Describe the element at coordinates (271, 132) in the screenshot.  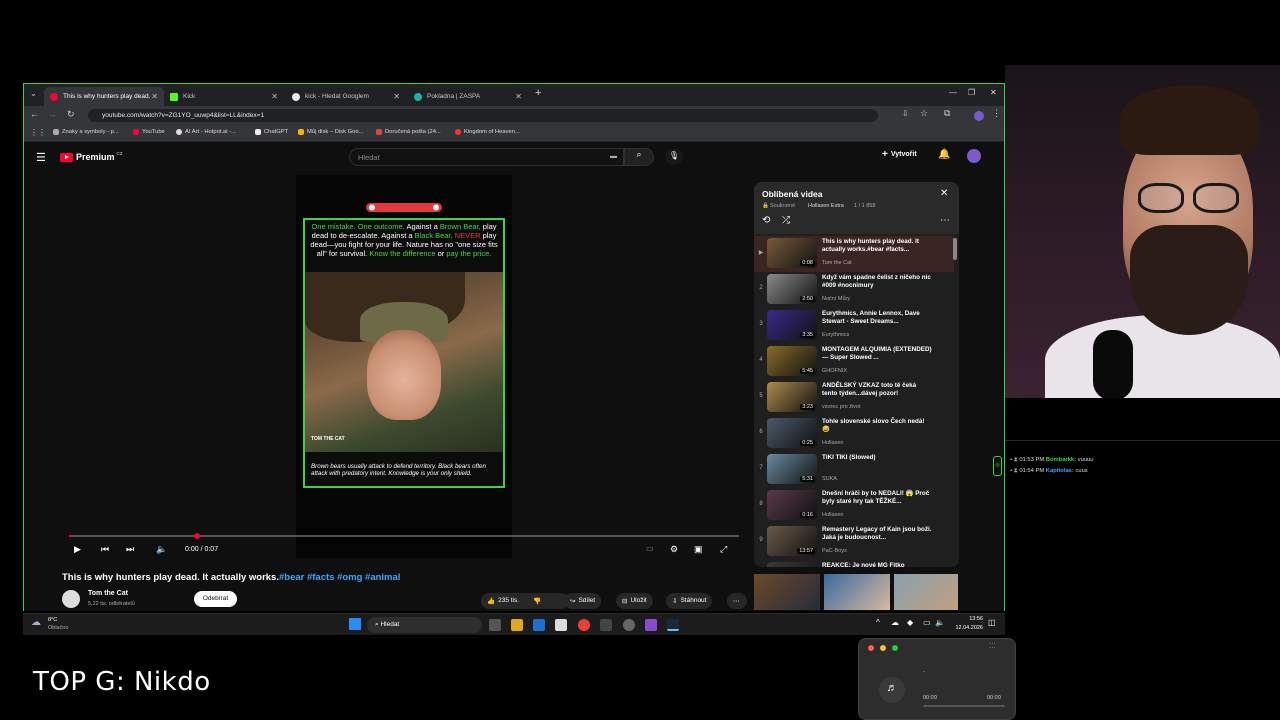
I see `bookmark-item: ChatGPT` at that location.